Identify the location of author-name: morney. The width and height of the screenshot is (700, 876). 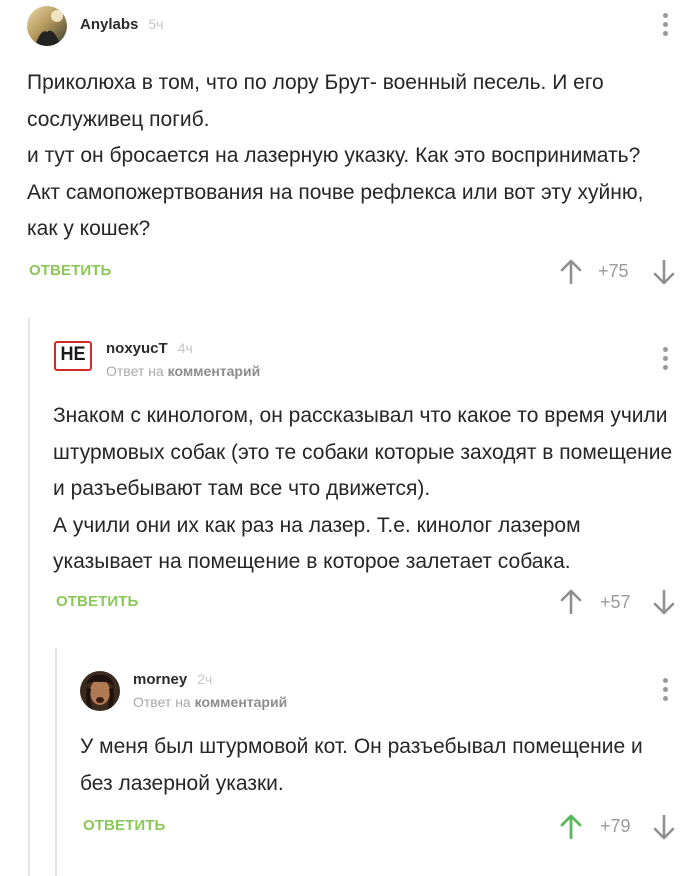
(160, 679).